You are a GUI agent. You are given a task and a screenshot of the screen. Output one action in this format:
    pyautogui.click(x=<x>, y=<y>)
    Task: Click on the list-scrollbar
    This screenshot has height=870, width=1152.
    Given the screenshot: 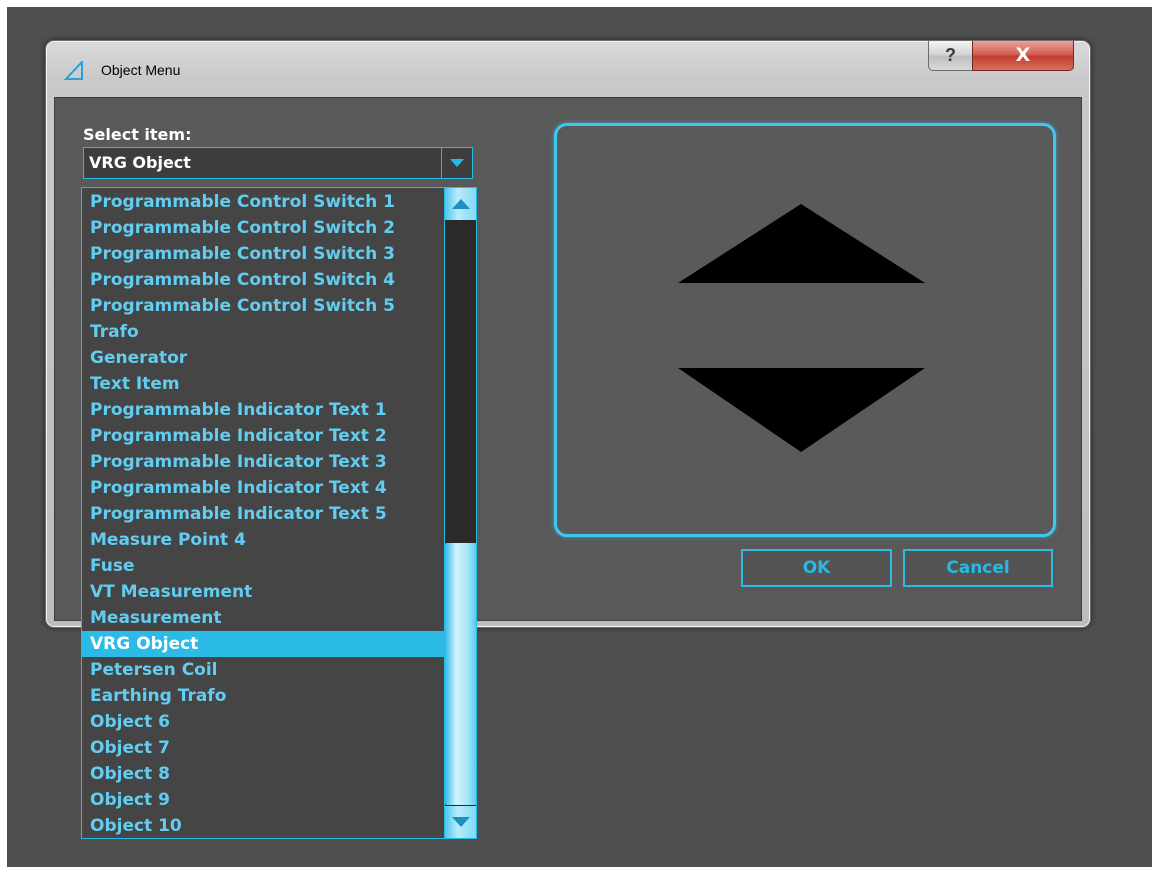 What is the action you would take?
    pyautogui.click(x=460, y=513)
    